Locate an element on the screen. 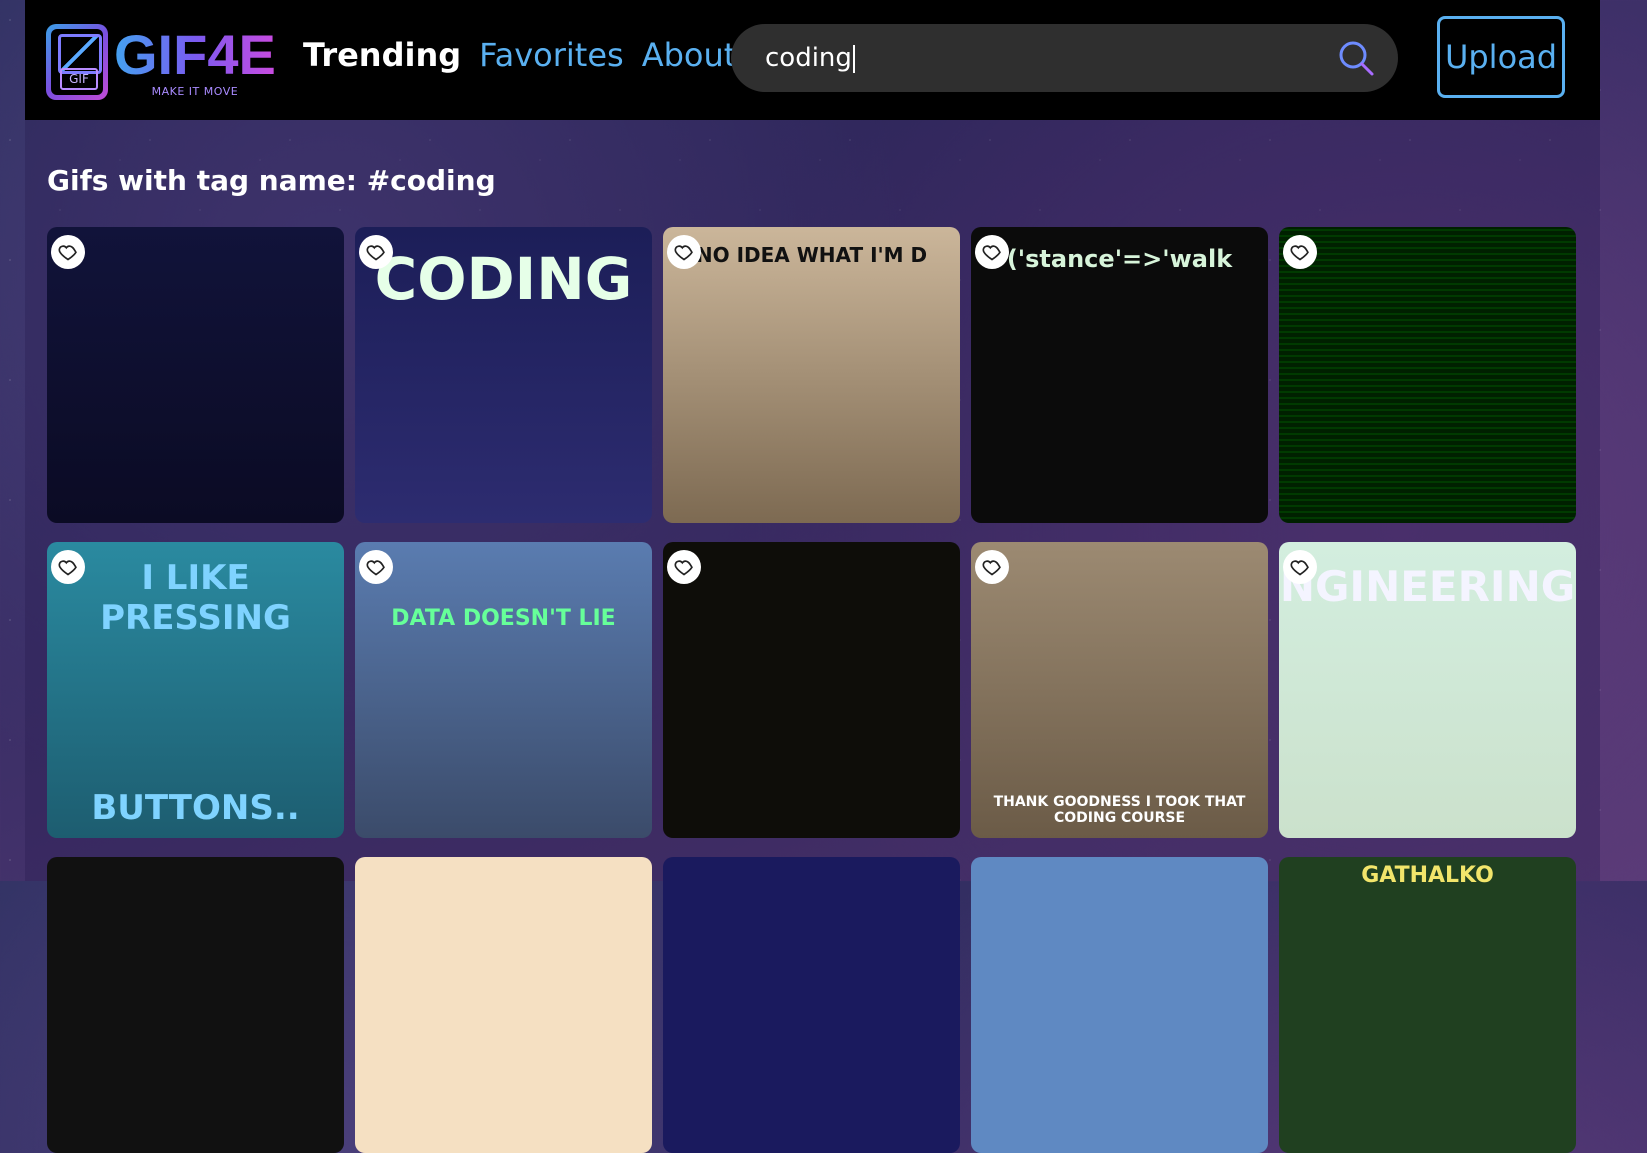 The width and height of the screenshot is (1647, 1153). logo-title: GIF4E is located at coordinates (195, 54).